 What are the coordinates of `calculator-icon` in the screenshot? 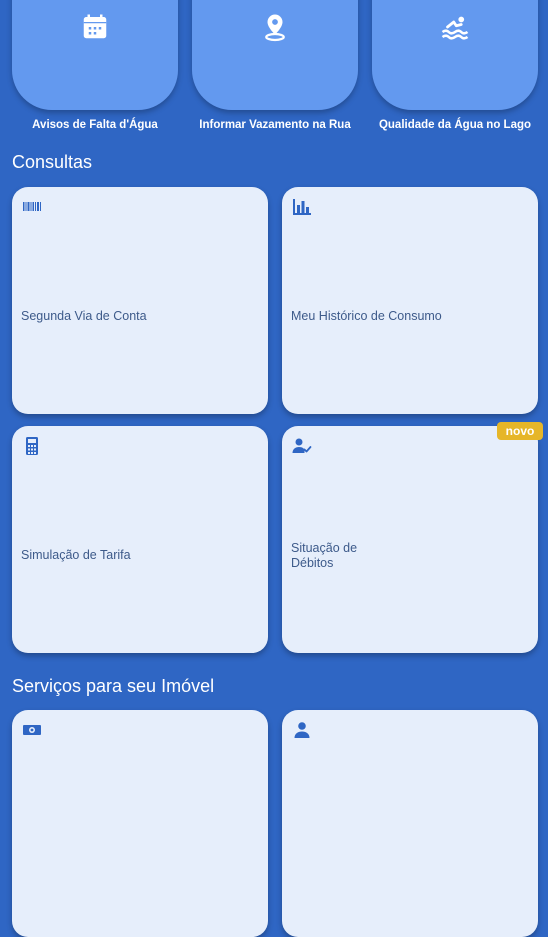 It's located at (32, 446).